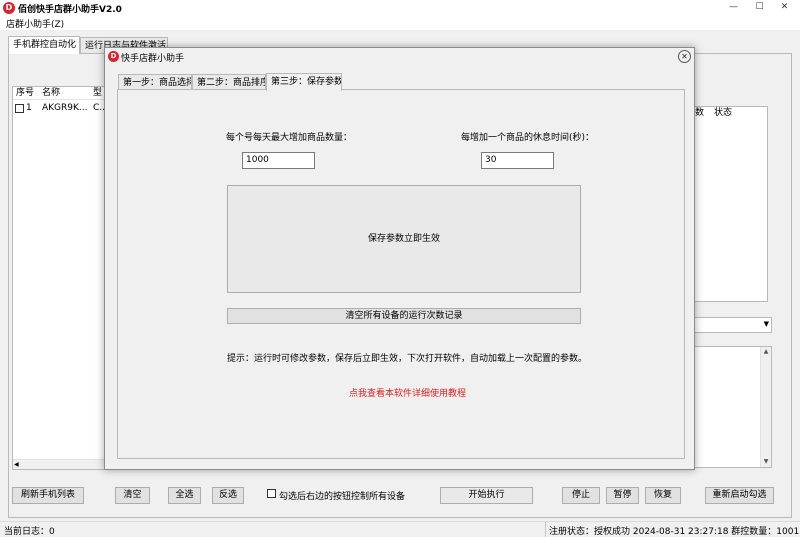 Image resolution: width=800 pixels, height=537 pixels. Describe the element at coordinates (722, 113) in the screenshot. I see `column-status: 状态` at that location.